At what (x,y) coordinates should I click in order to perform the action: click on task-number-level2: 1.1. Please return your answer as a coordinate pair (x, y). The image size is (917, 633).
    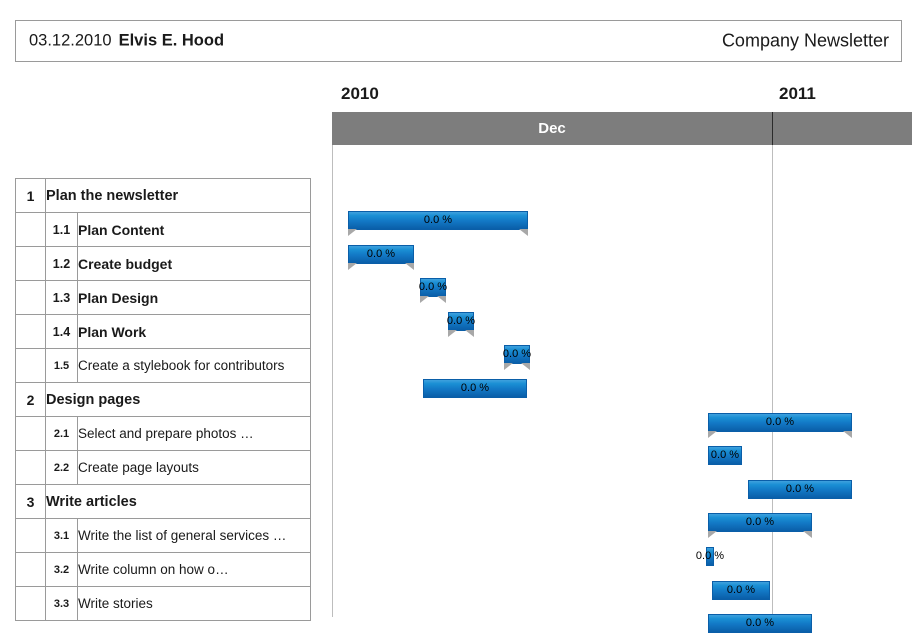
    Looking at the image, I should click on (61, 229).